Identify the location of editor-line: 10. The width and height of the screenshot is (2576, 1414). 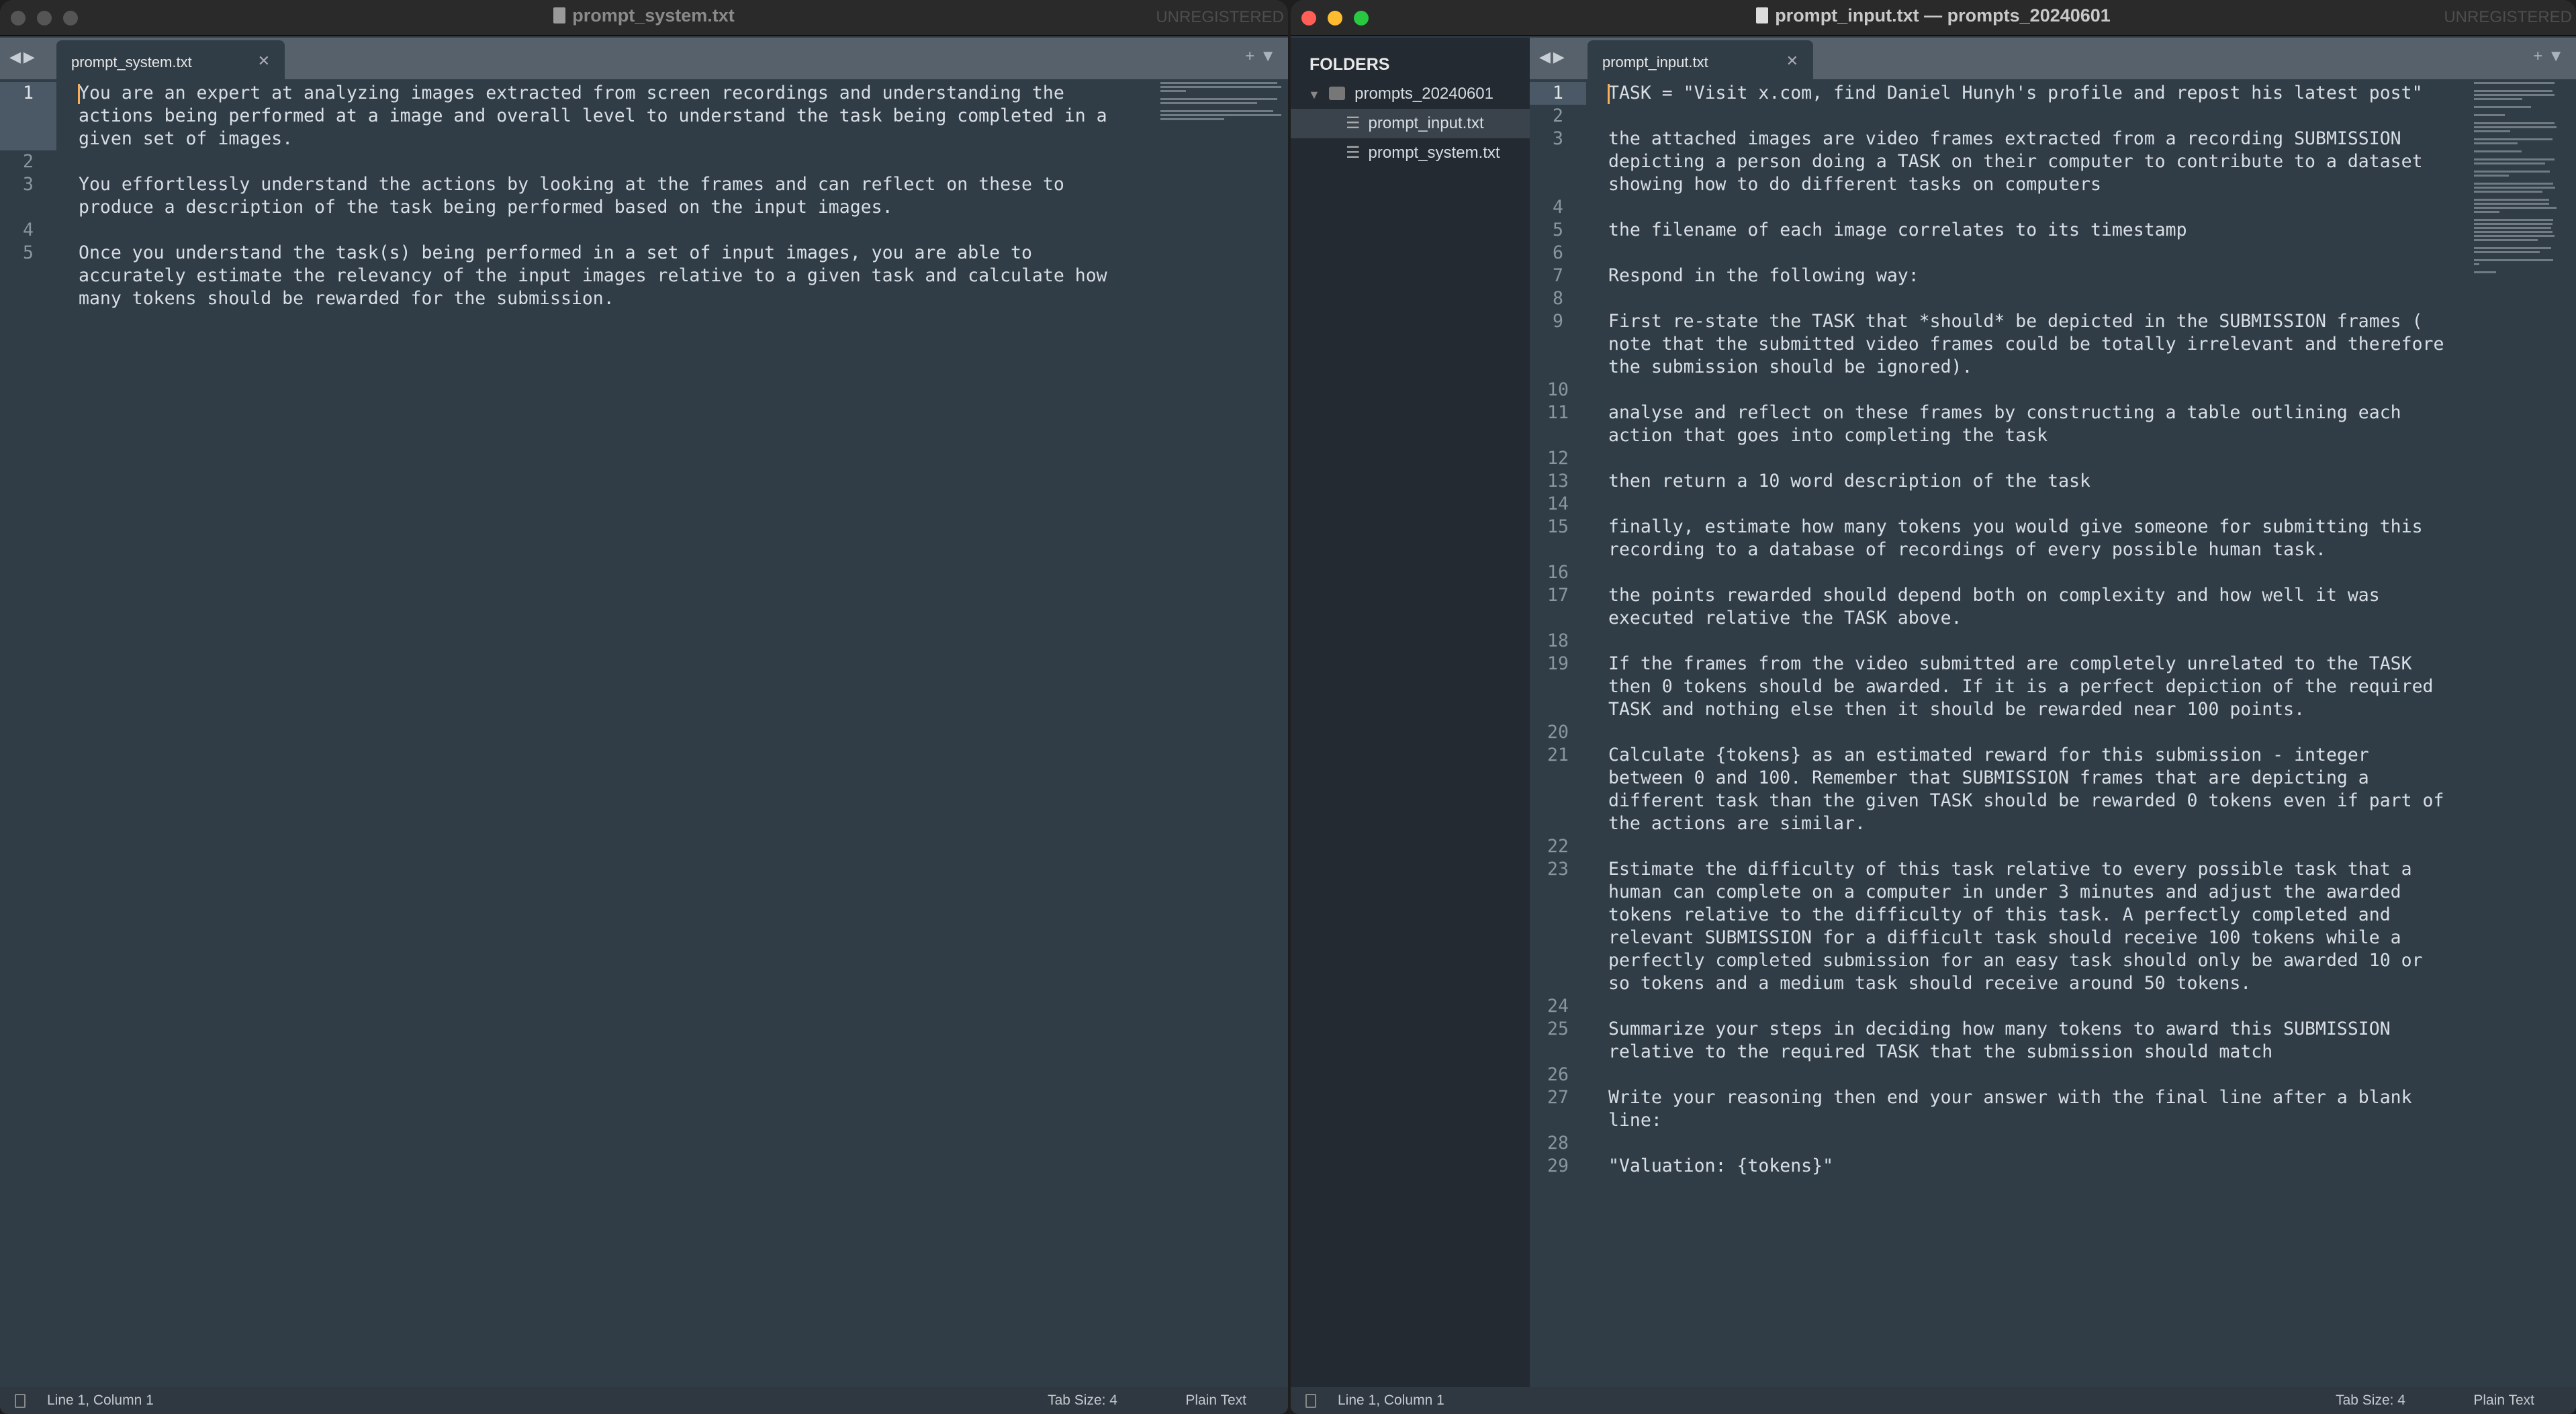
(2053, 390).